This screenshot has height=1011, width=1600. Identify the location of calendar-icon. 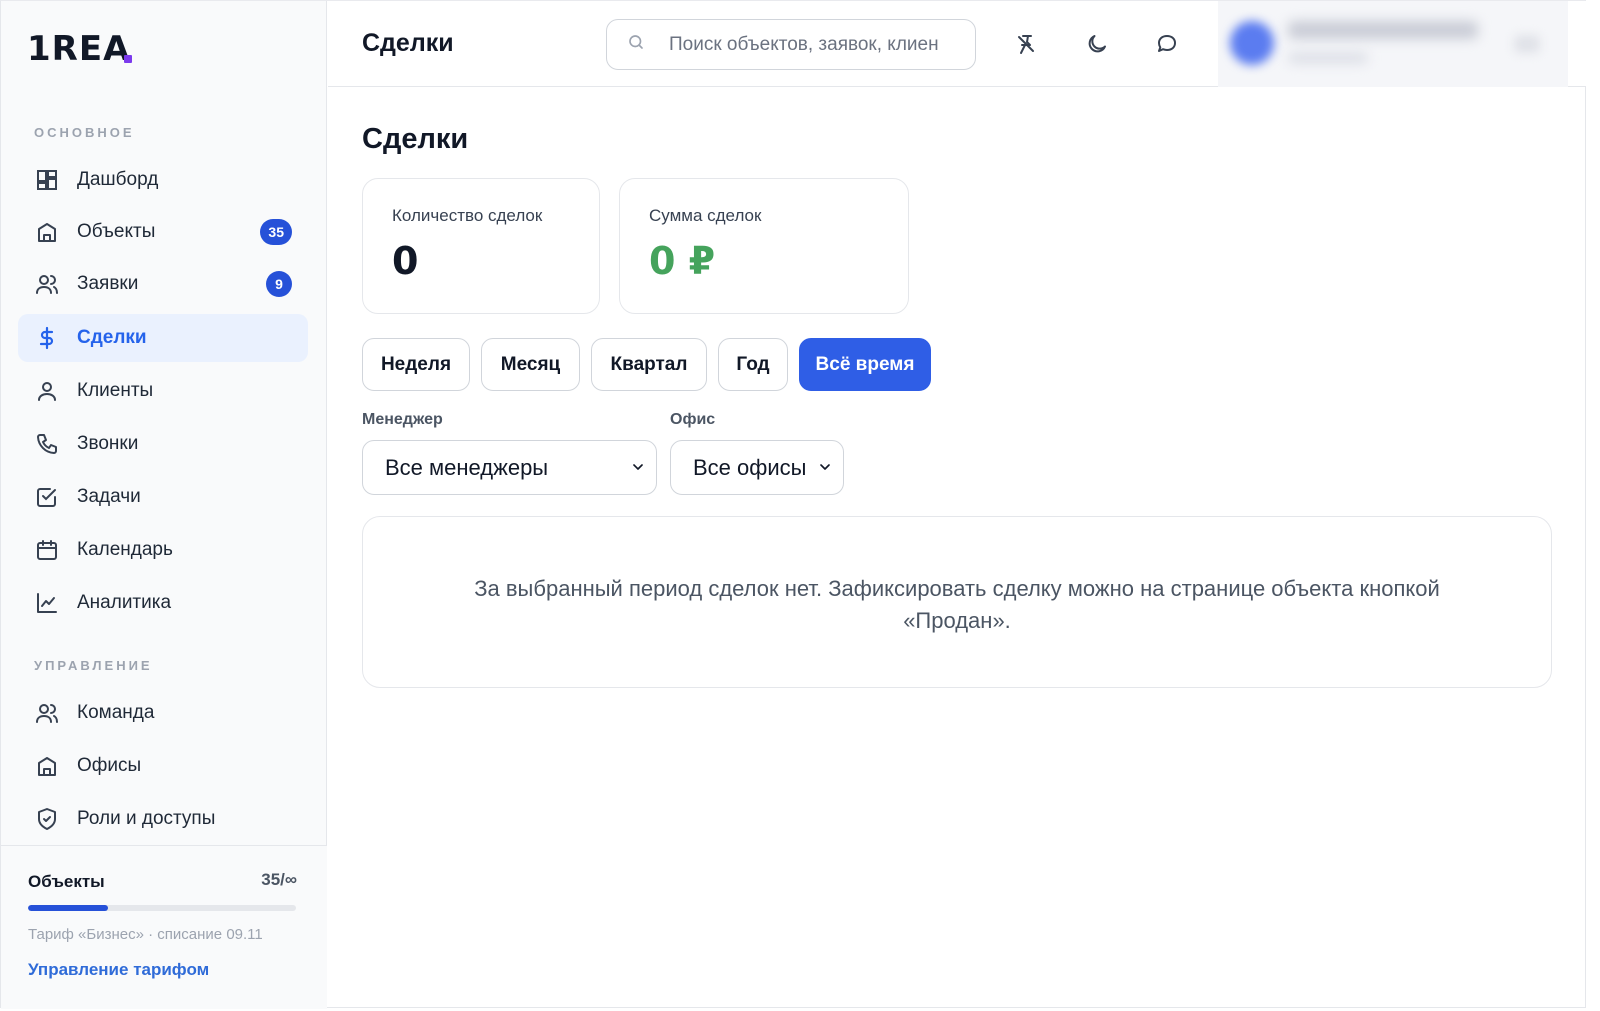
(47, 550).